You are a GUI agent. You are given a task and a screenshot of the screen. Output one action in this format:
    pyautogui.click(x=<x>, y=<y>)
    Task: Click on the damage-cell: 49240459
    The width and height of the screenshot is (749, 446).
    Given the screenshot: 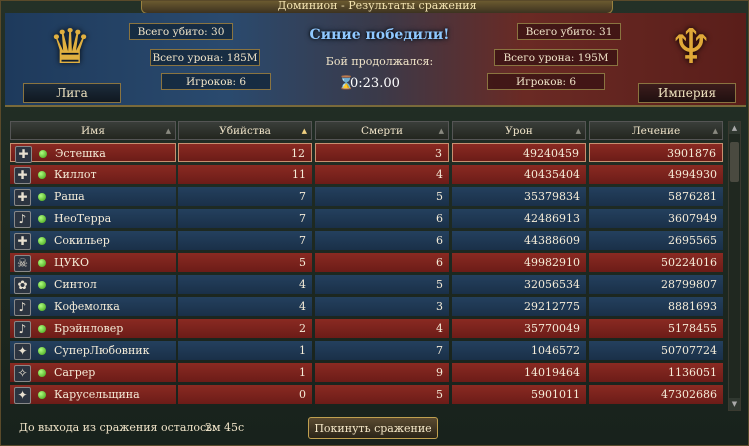 What is the action you would take?
    pyautogui.click(x=519, y=152)
    